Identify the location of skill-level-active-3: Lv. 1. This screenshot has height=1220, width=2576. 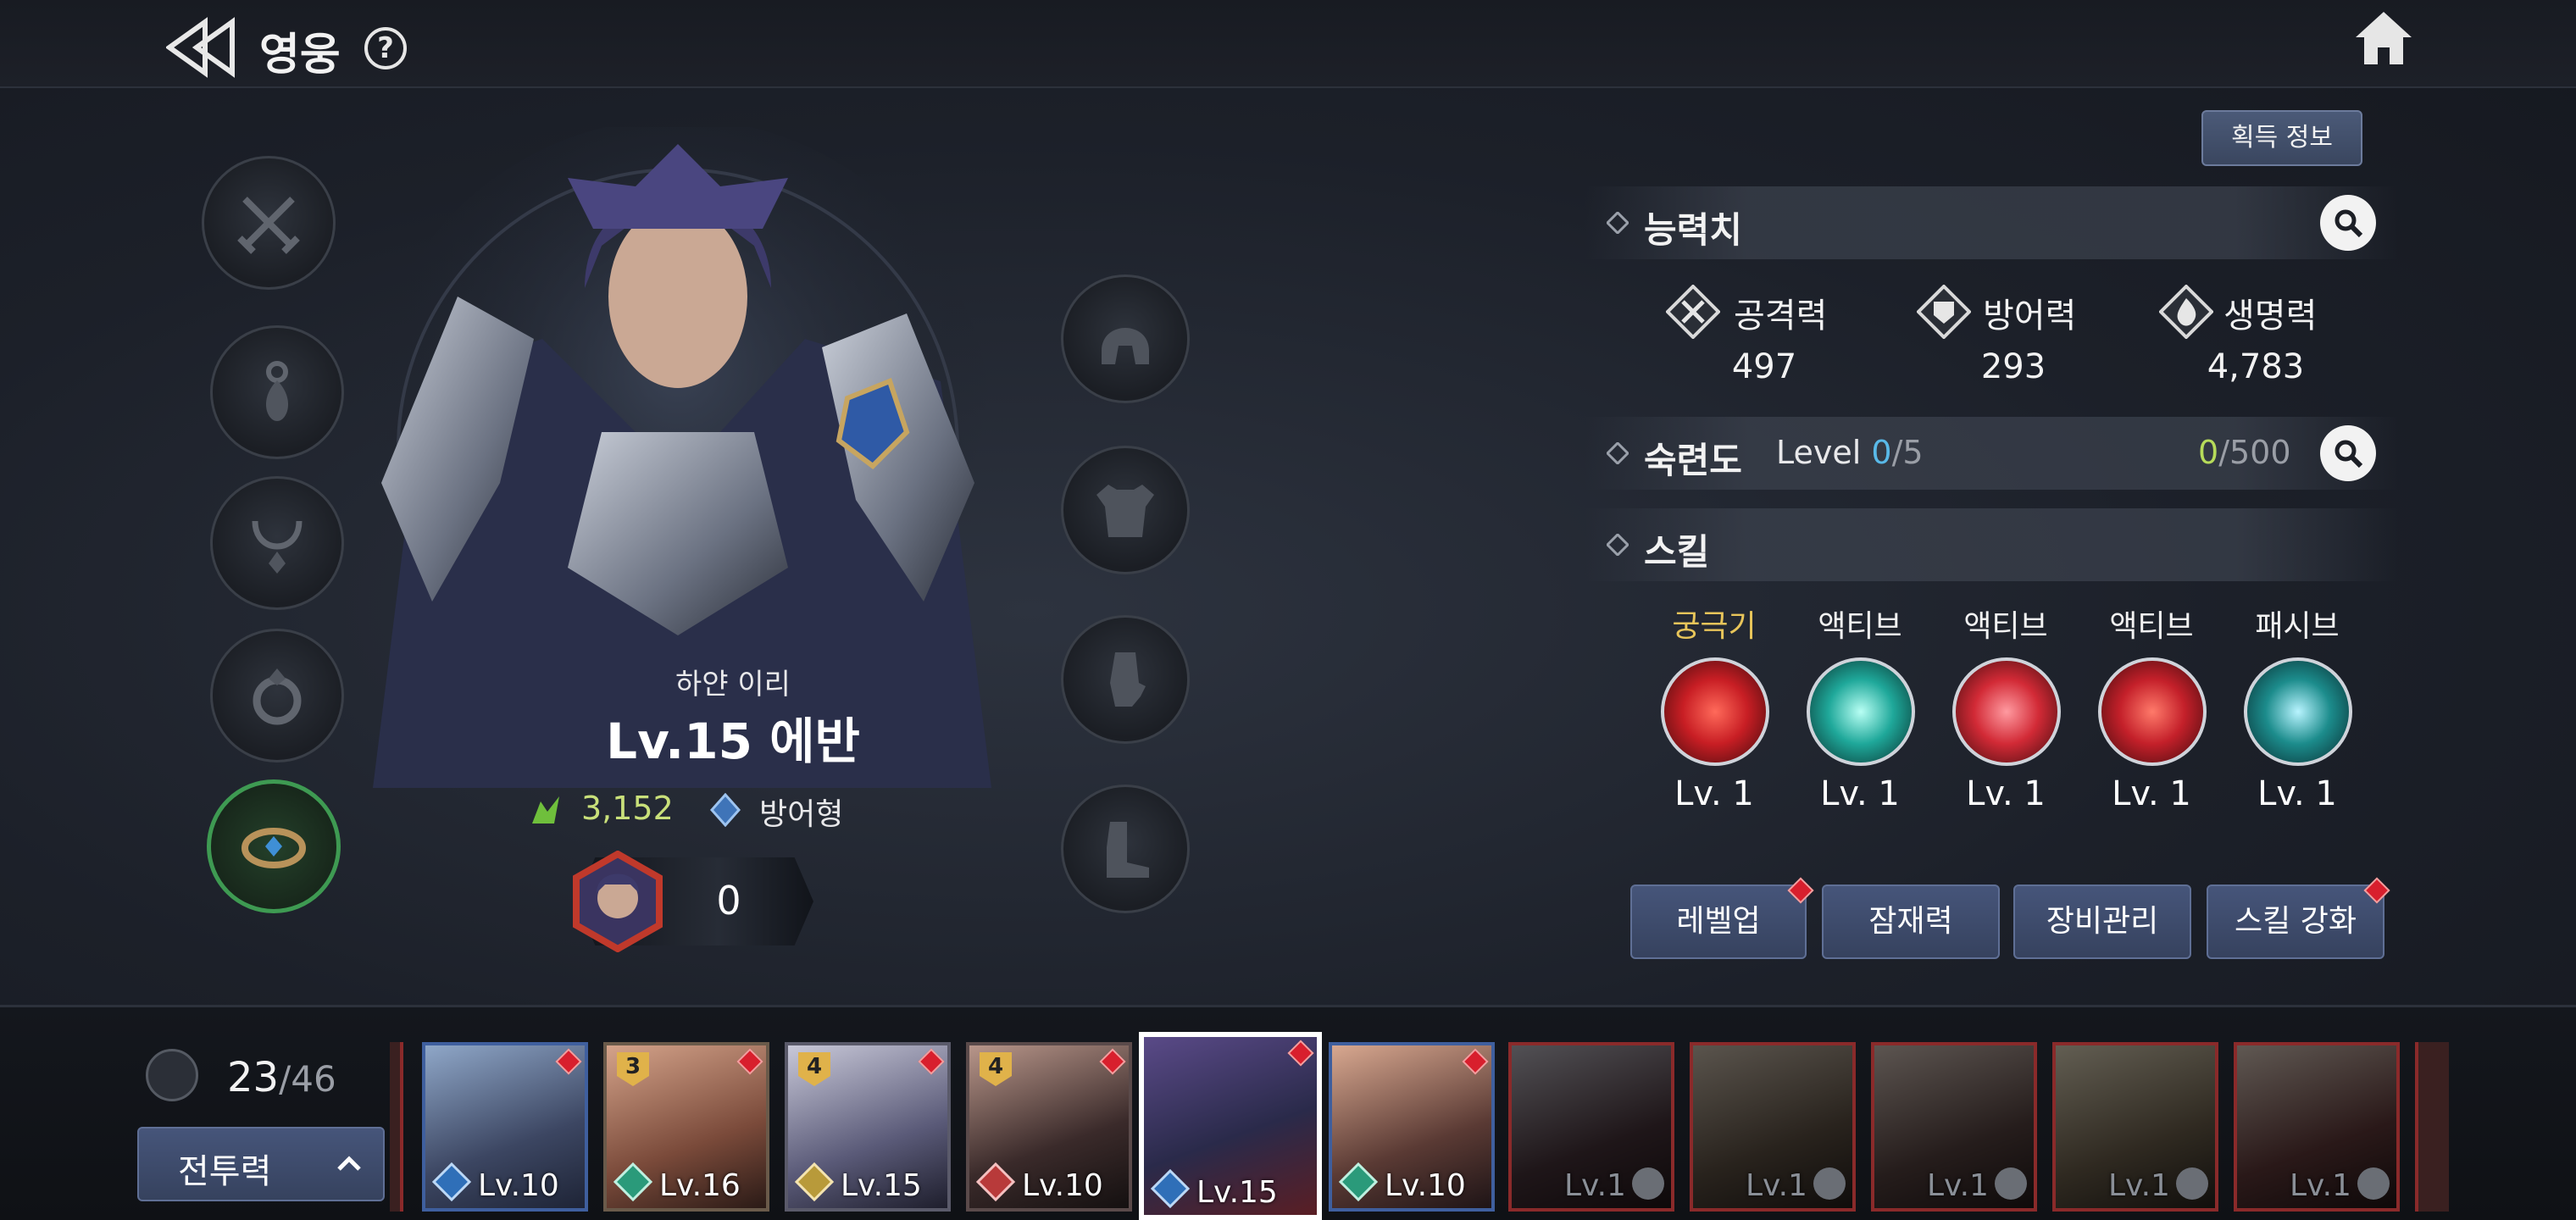
(2151, 793).